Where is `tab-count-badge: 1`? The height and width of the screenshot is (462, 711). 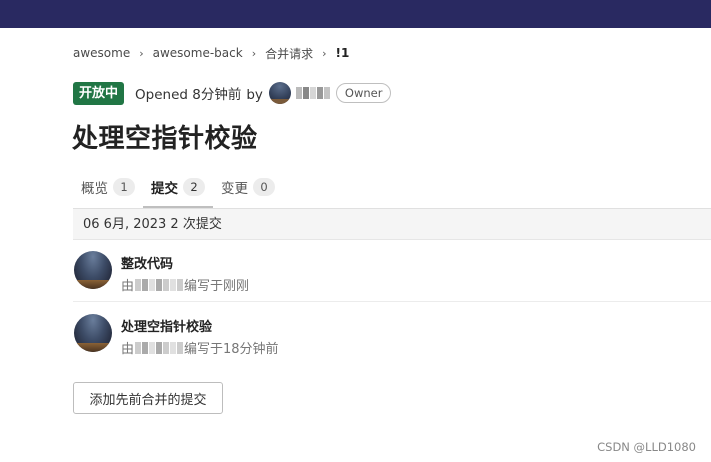
tab-count-badge: 1 is located at coordinates (124, 187).